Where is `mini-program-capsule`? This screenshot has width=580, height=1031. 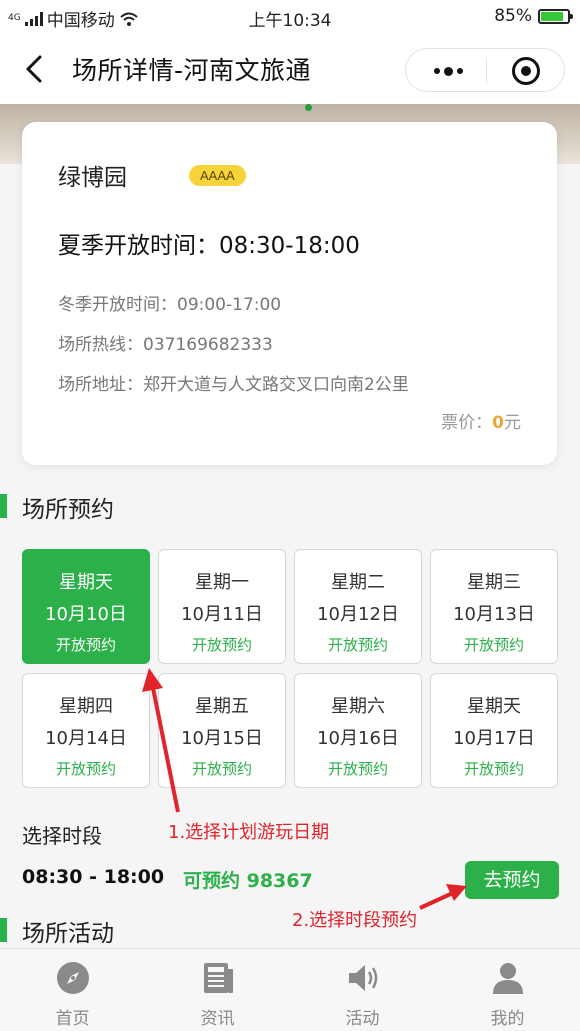 mini-program-capsule is located at coordinates (485, 70).